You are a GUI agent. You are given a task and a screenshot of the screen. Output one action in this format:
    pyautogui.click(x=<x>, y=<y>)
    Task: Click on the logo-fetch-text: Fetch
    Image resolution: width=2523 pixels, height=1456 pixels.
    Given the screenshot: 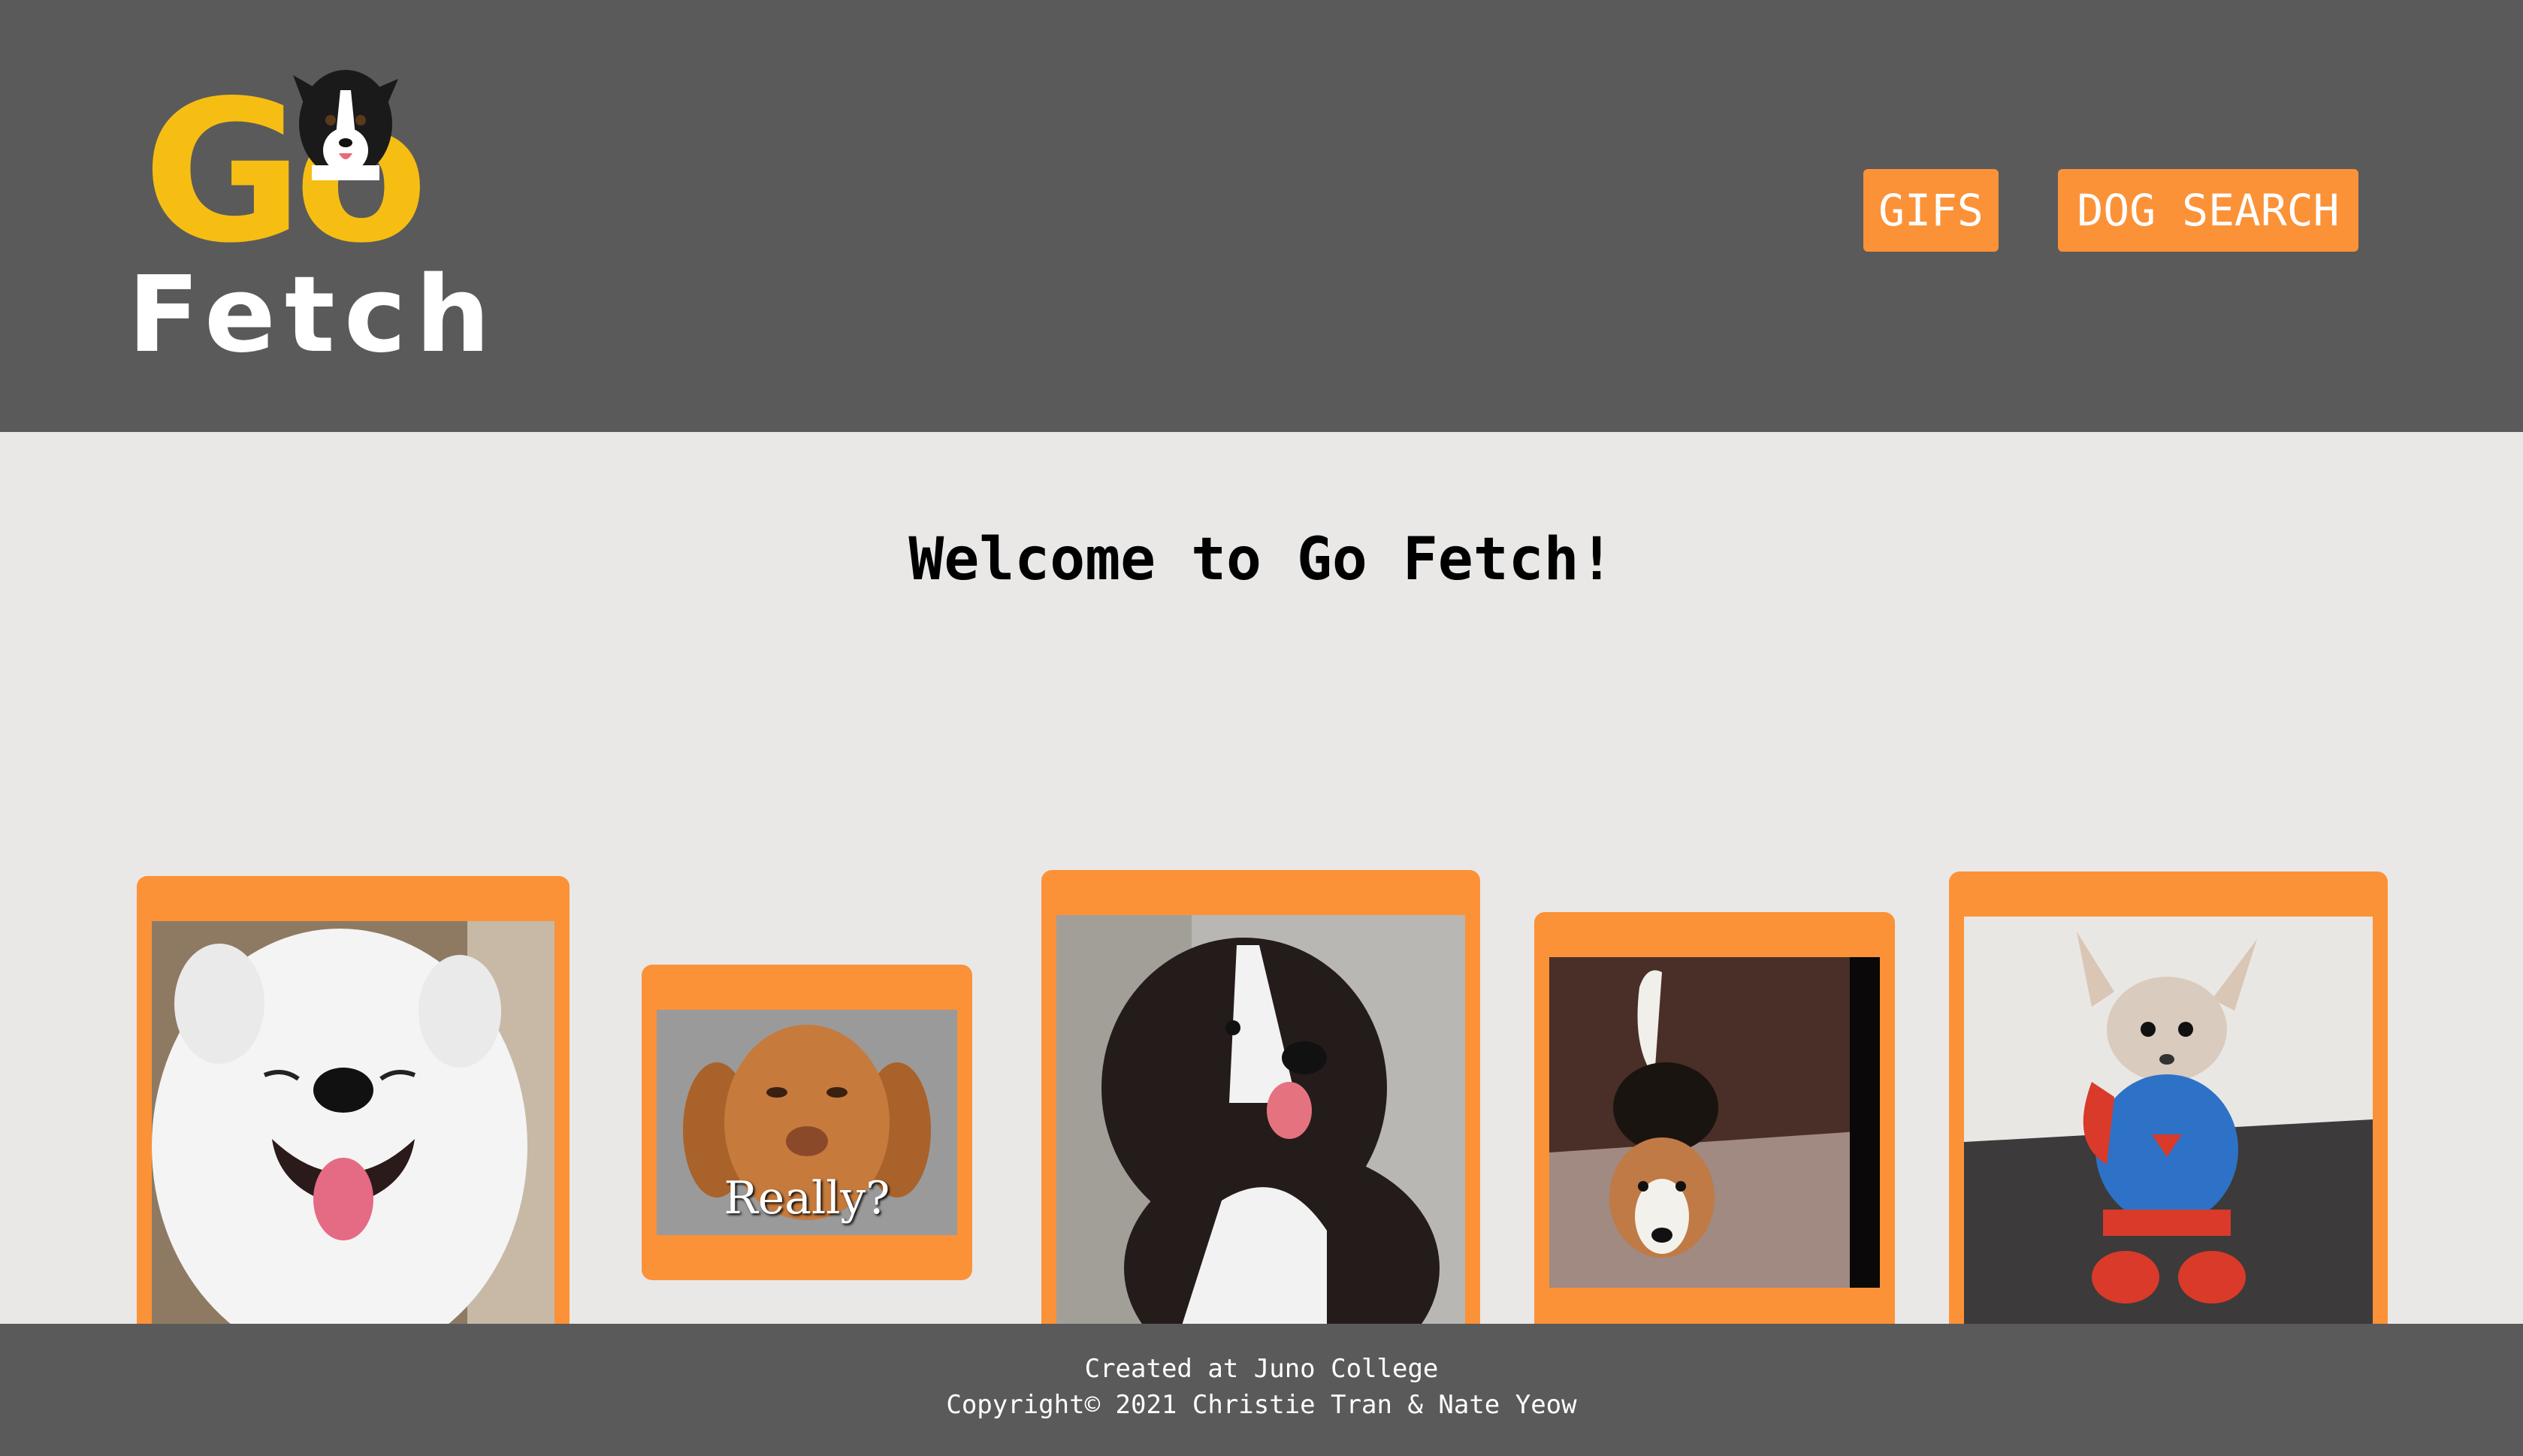 What is the action you would take?
    pyautogui.click(x=314, y=315)
    